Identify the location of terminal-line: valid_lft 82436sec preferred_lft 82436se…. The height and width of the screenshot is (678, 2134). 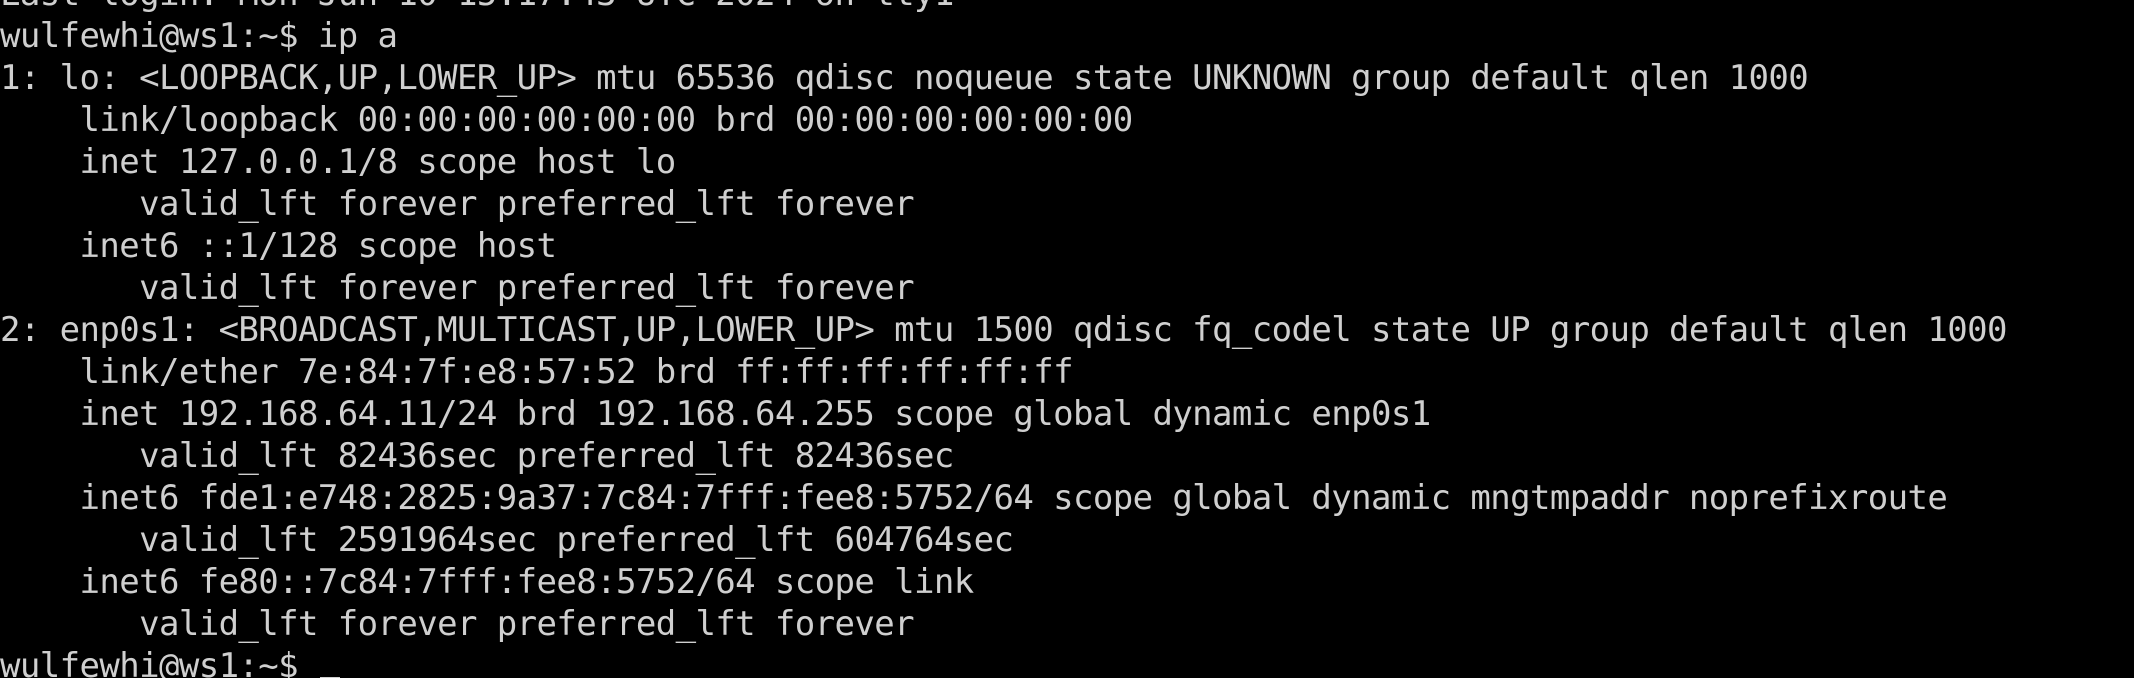
(477, 456).